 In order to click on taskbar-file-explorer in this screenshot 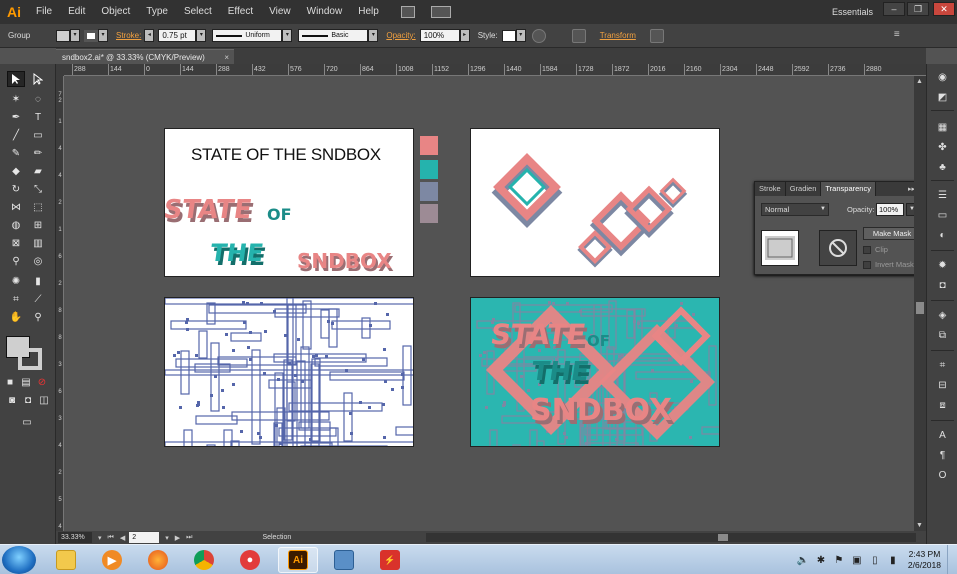, I will do `click(66, 560)`.